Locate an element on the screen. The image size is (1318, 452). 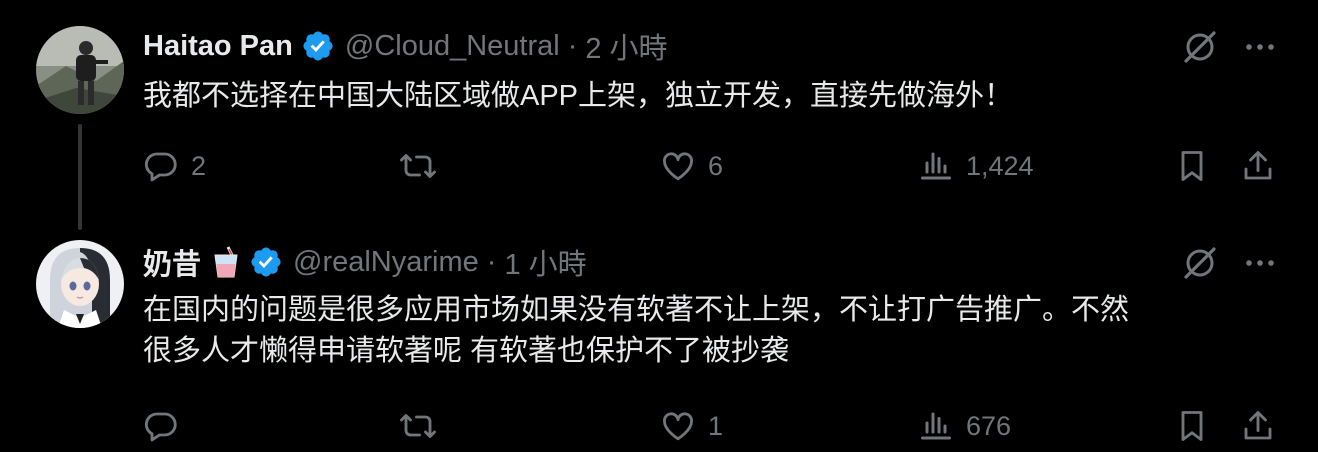
author-handle: @Cloud_Neutral is located at coordinates (452, 46).